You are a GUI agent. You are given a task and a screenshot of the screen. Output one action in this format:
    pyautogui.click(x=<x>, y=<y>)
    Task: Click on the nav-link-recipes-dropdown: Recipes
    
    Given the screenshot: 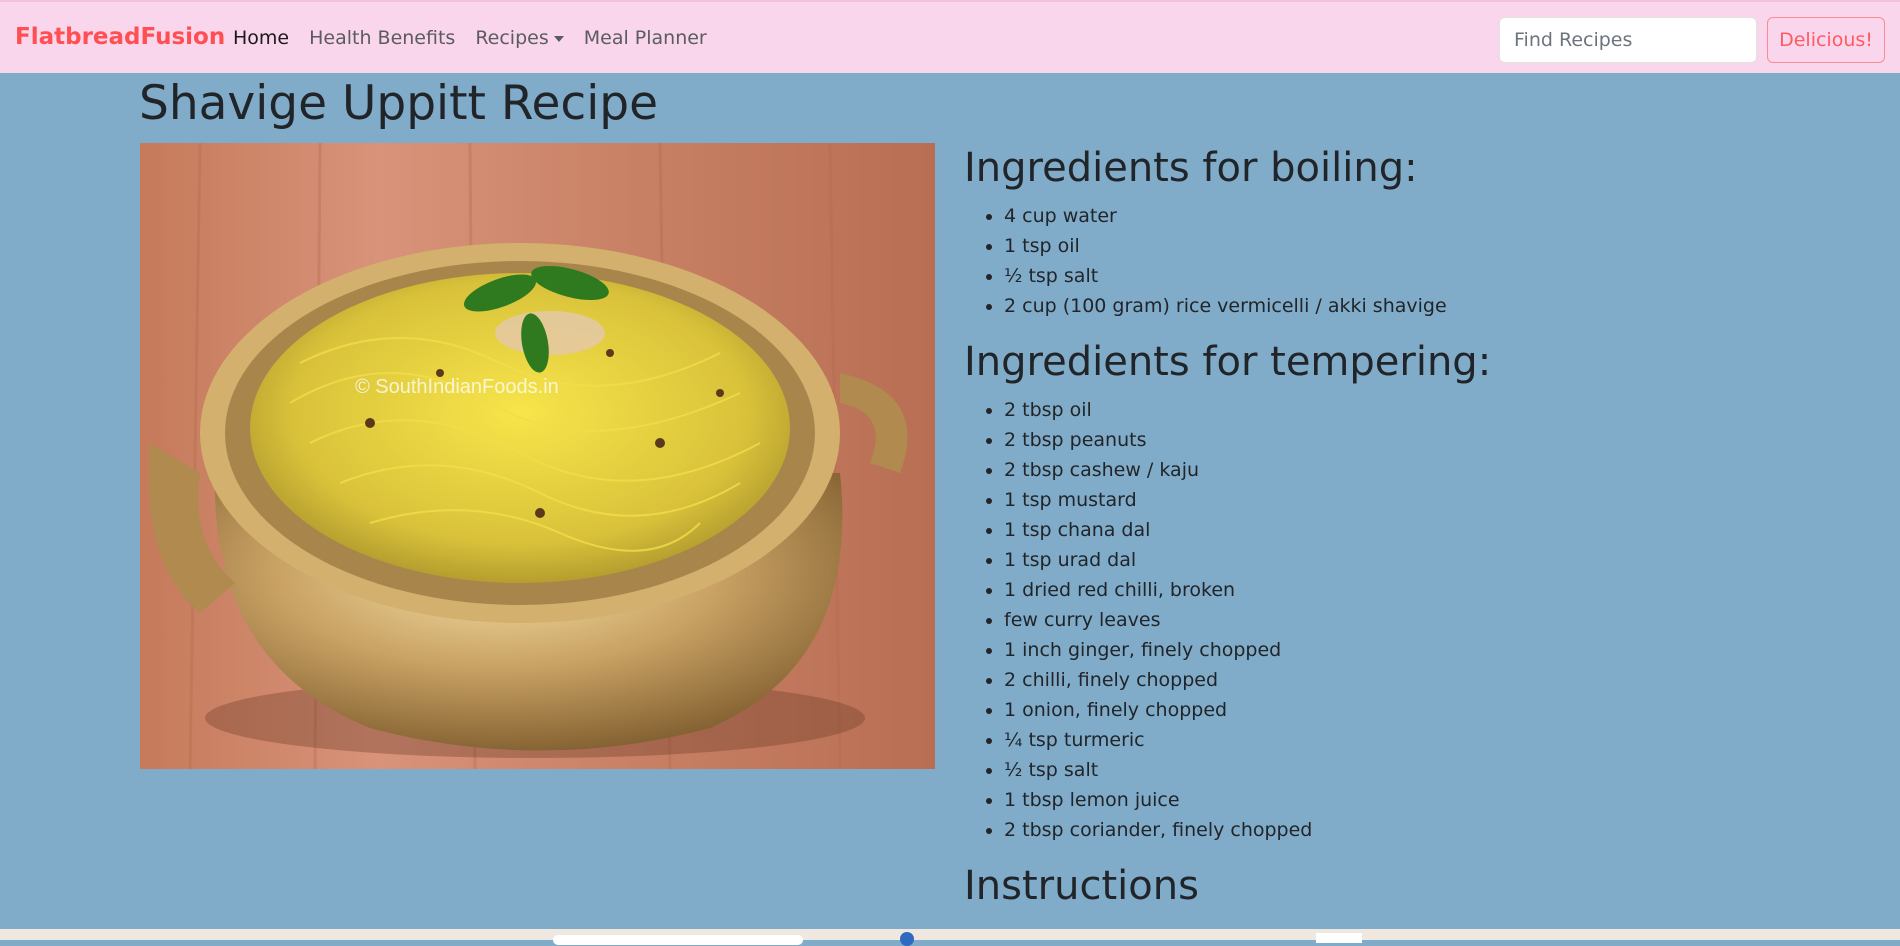 What is the action you would take?
    pyautogui.click(x=519, y=38)
    